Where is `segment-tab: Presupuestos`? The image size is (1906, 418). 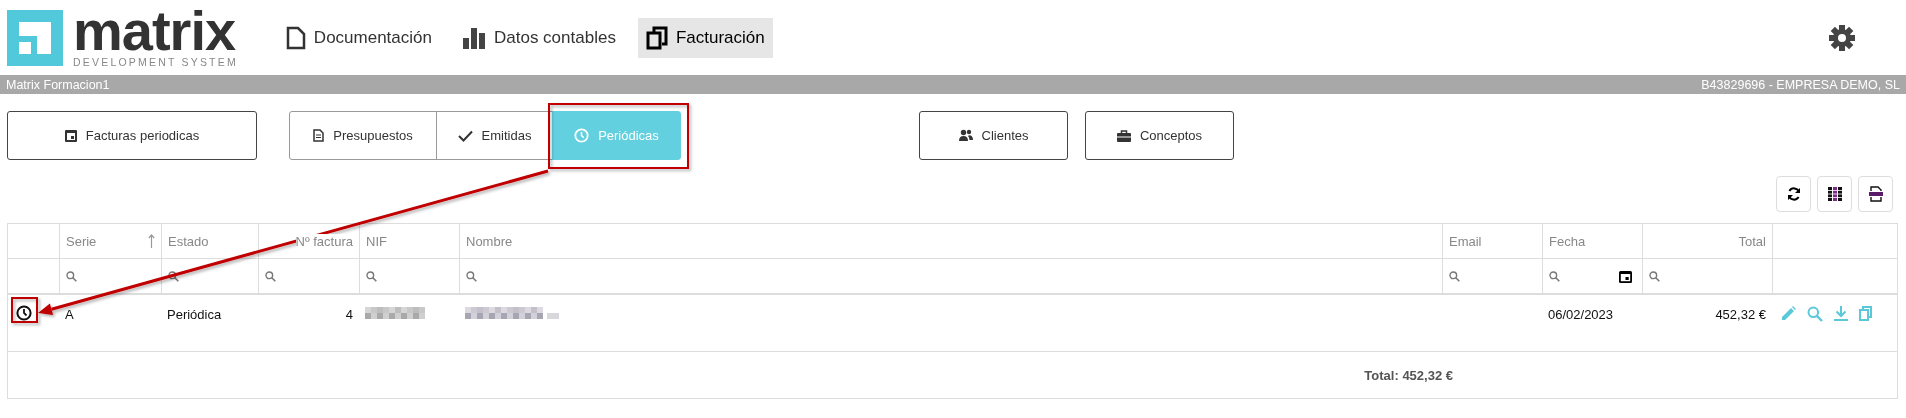
segment-tab: Presupuestos is located at coordinates (363, 135).